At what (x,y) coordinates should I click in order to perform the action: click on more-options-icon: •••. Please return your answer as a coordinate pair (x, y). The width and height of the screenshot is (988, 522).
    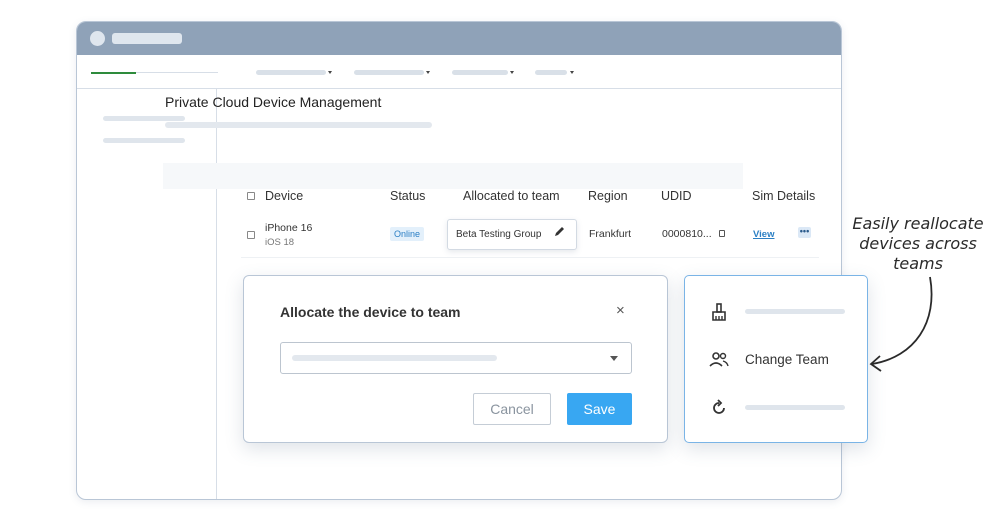
    Looking at the image, I should click on (804, 232).